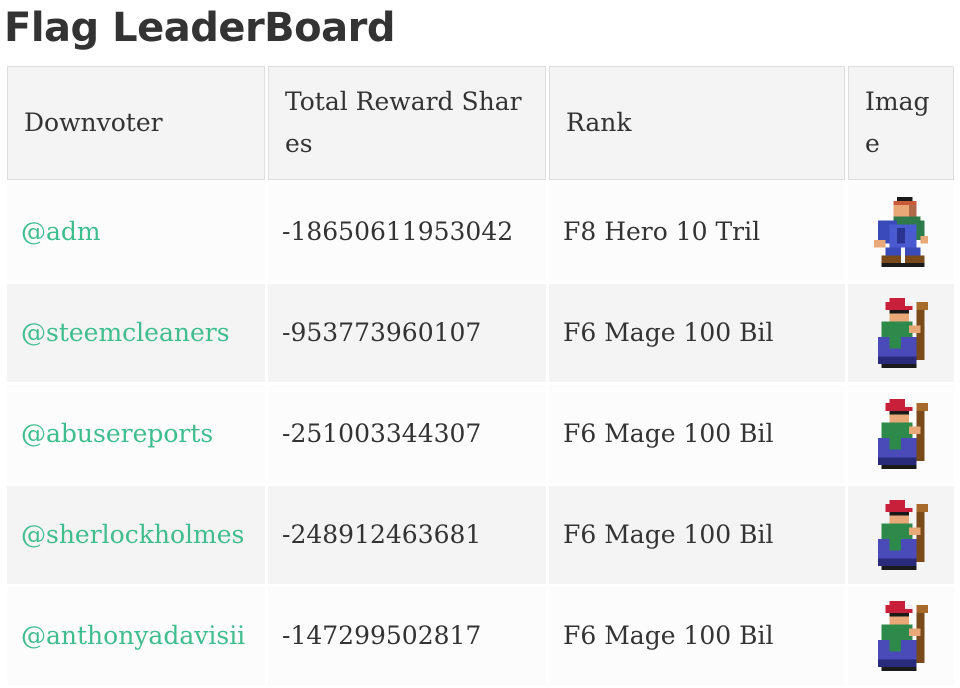 The height and width of the screenshot is (688, 960). Describe the element at coordinates (407, 636) in the screenshot. I see `reward-shares-cell: -147299502817` at that location.